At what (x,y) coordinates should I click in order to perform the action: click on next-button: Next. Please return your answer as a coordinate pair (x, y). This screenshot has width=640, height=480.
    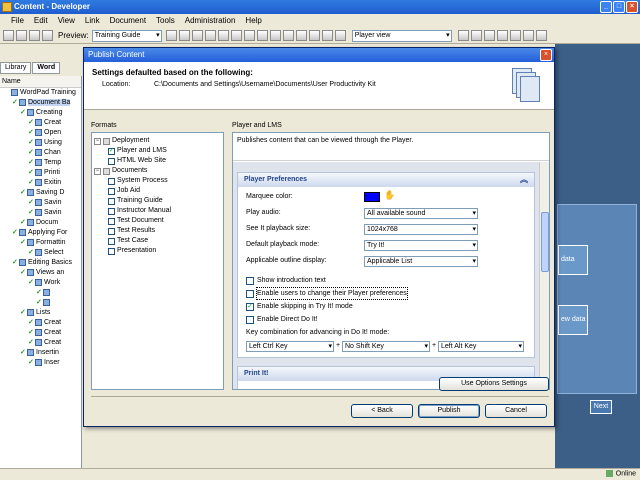
    Looking at the image, I should click on (601, 407).